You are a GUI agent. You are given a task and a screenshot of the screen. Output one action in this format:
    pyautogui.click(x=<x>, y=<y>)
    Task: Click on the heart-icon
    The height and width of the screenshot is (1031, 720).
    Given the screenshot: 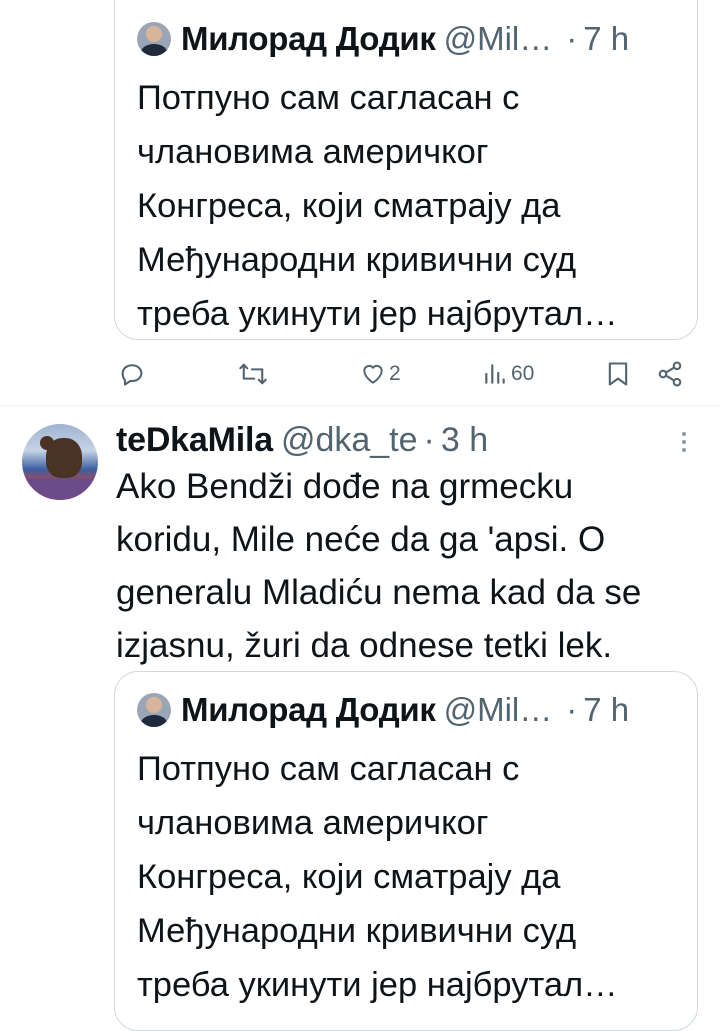 What is the action you would take?
    pyautogui.click(x=373, y=374)
    